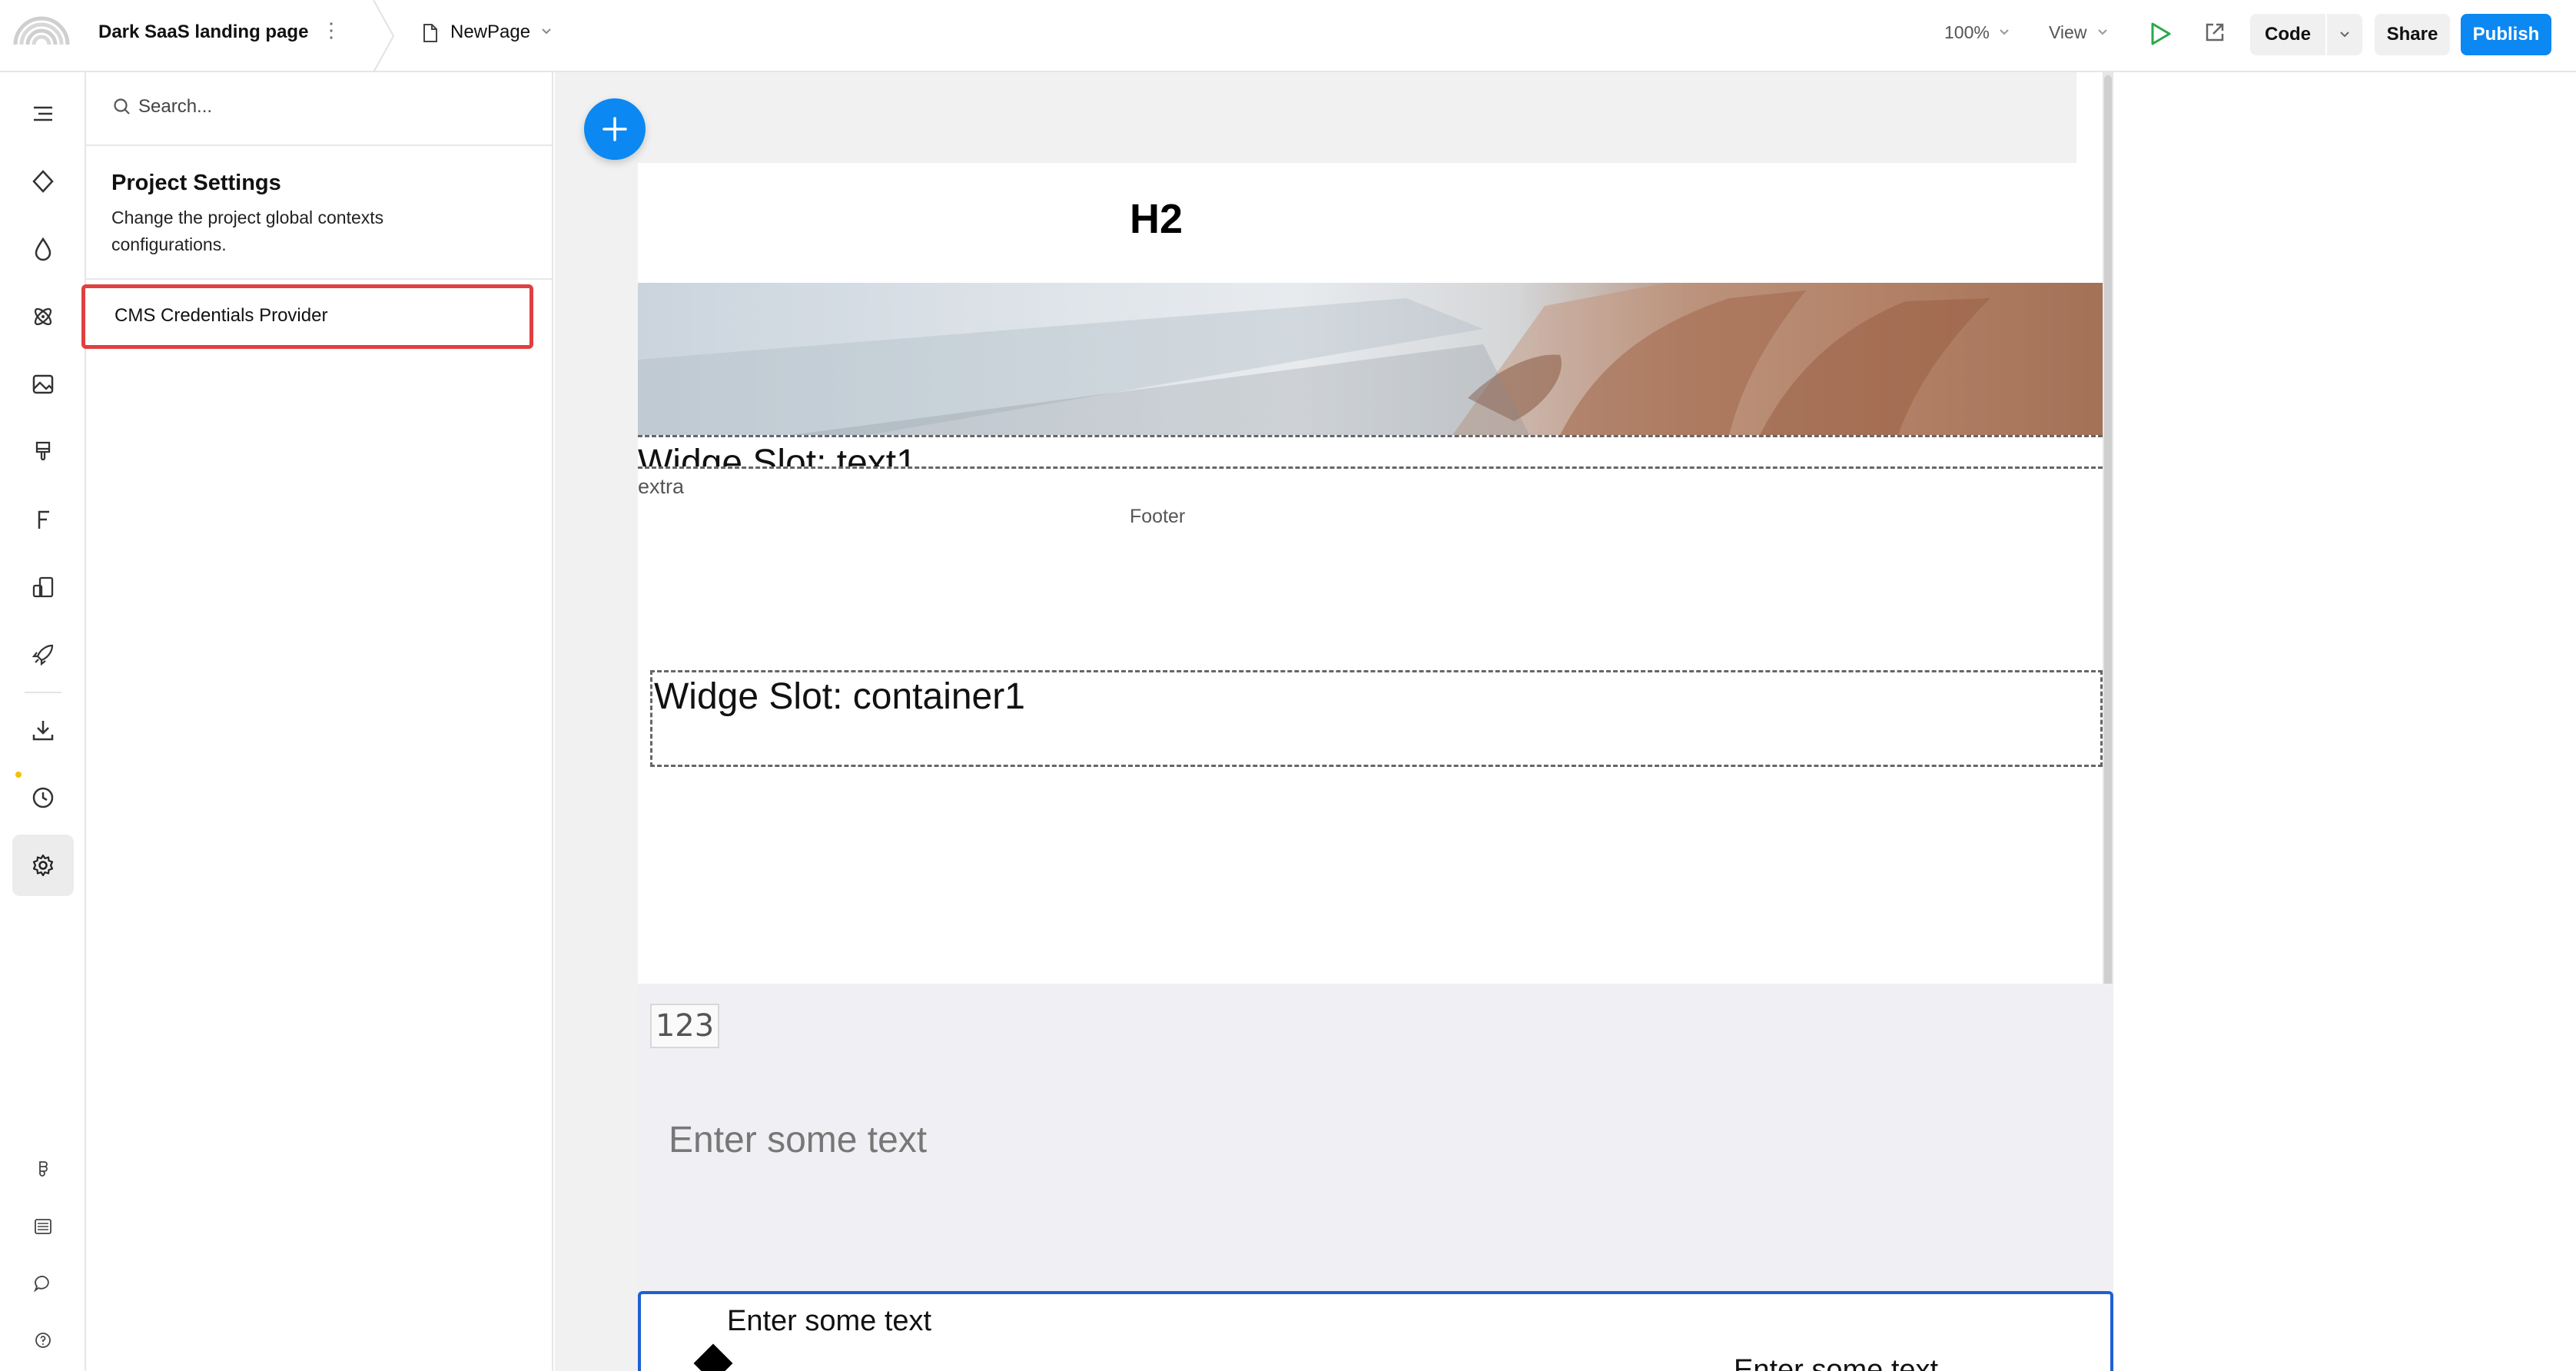 This screenshot has width=2576, height=1371. I want to click on brush-icon, so click(43, 451).